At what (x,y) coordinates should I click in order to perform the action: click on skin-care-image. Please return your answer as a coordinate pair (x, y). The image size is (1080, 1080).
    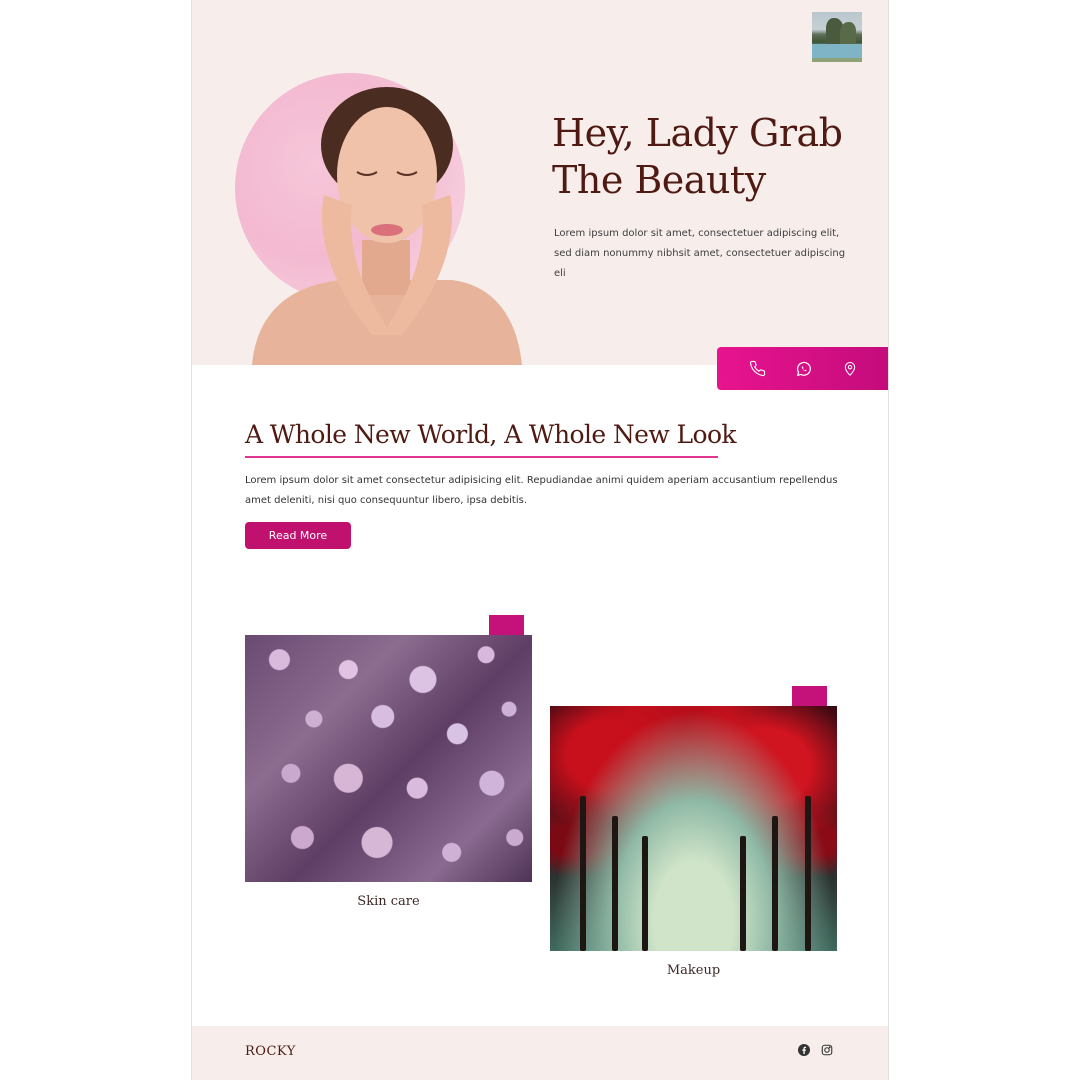
    Looking at the image, I should click on (388, 758).